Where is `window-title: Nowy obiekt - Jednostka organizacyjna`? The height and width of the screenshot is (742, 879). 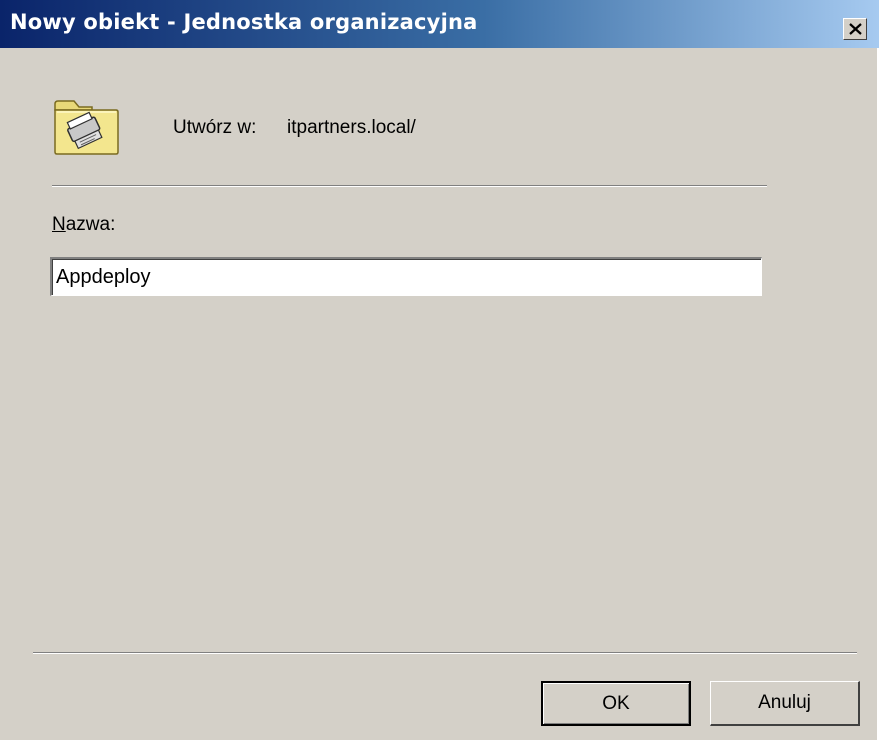 window-title: Nowy obiekt - Jednostka organizacyjna is located at coordinates (244, 22).